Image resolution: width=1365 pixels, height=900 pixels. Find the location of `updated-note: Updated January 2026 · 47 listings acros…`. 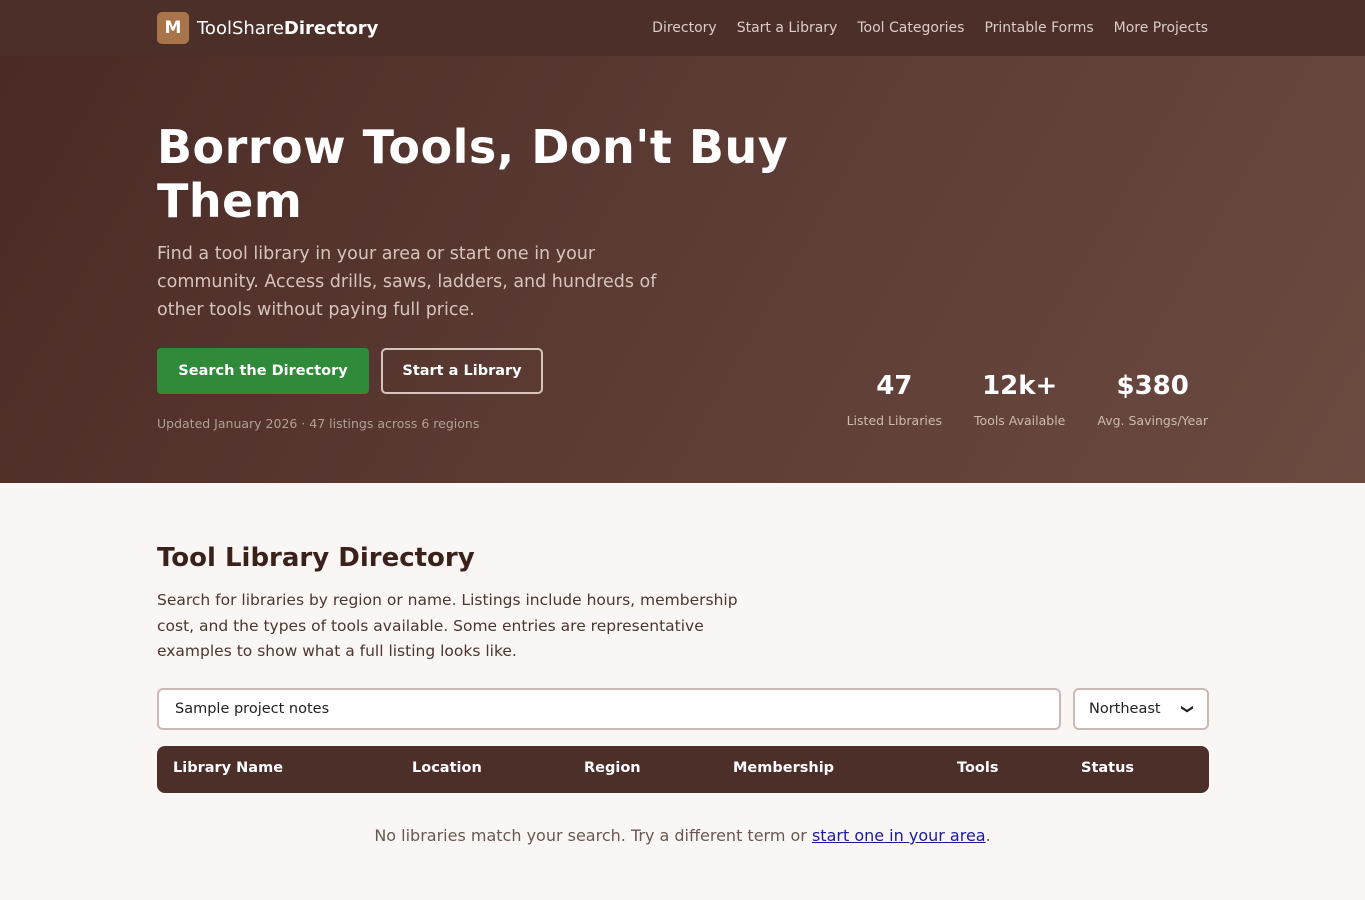

updated-note: Updated January 2026 · 47 listings acros… is located at coordinates (318, 423).